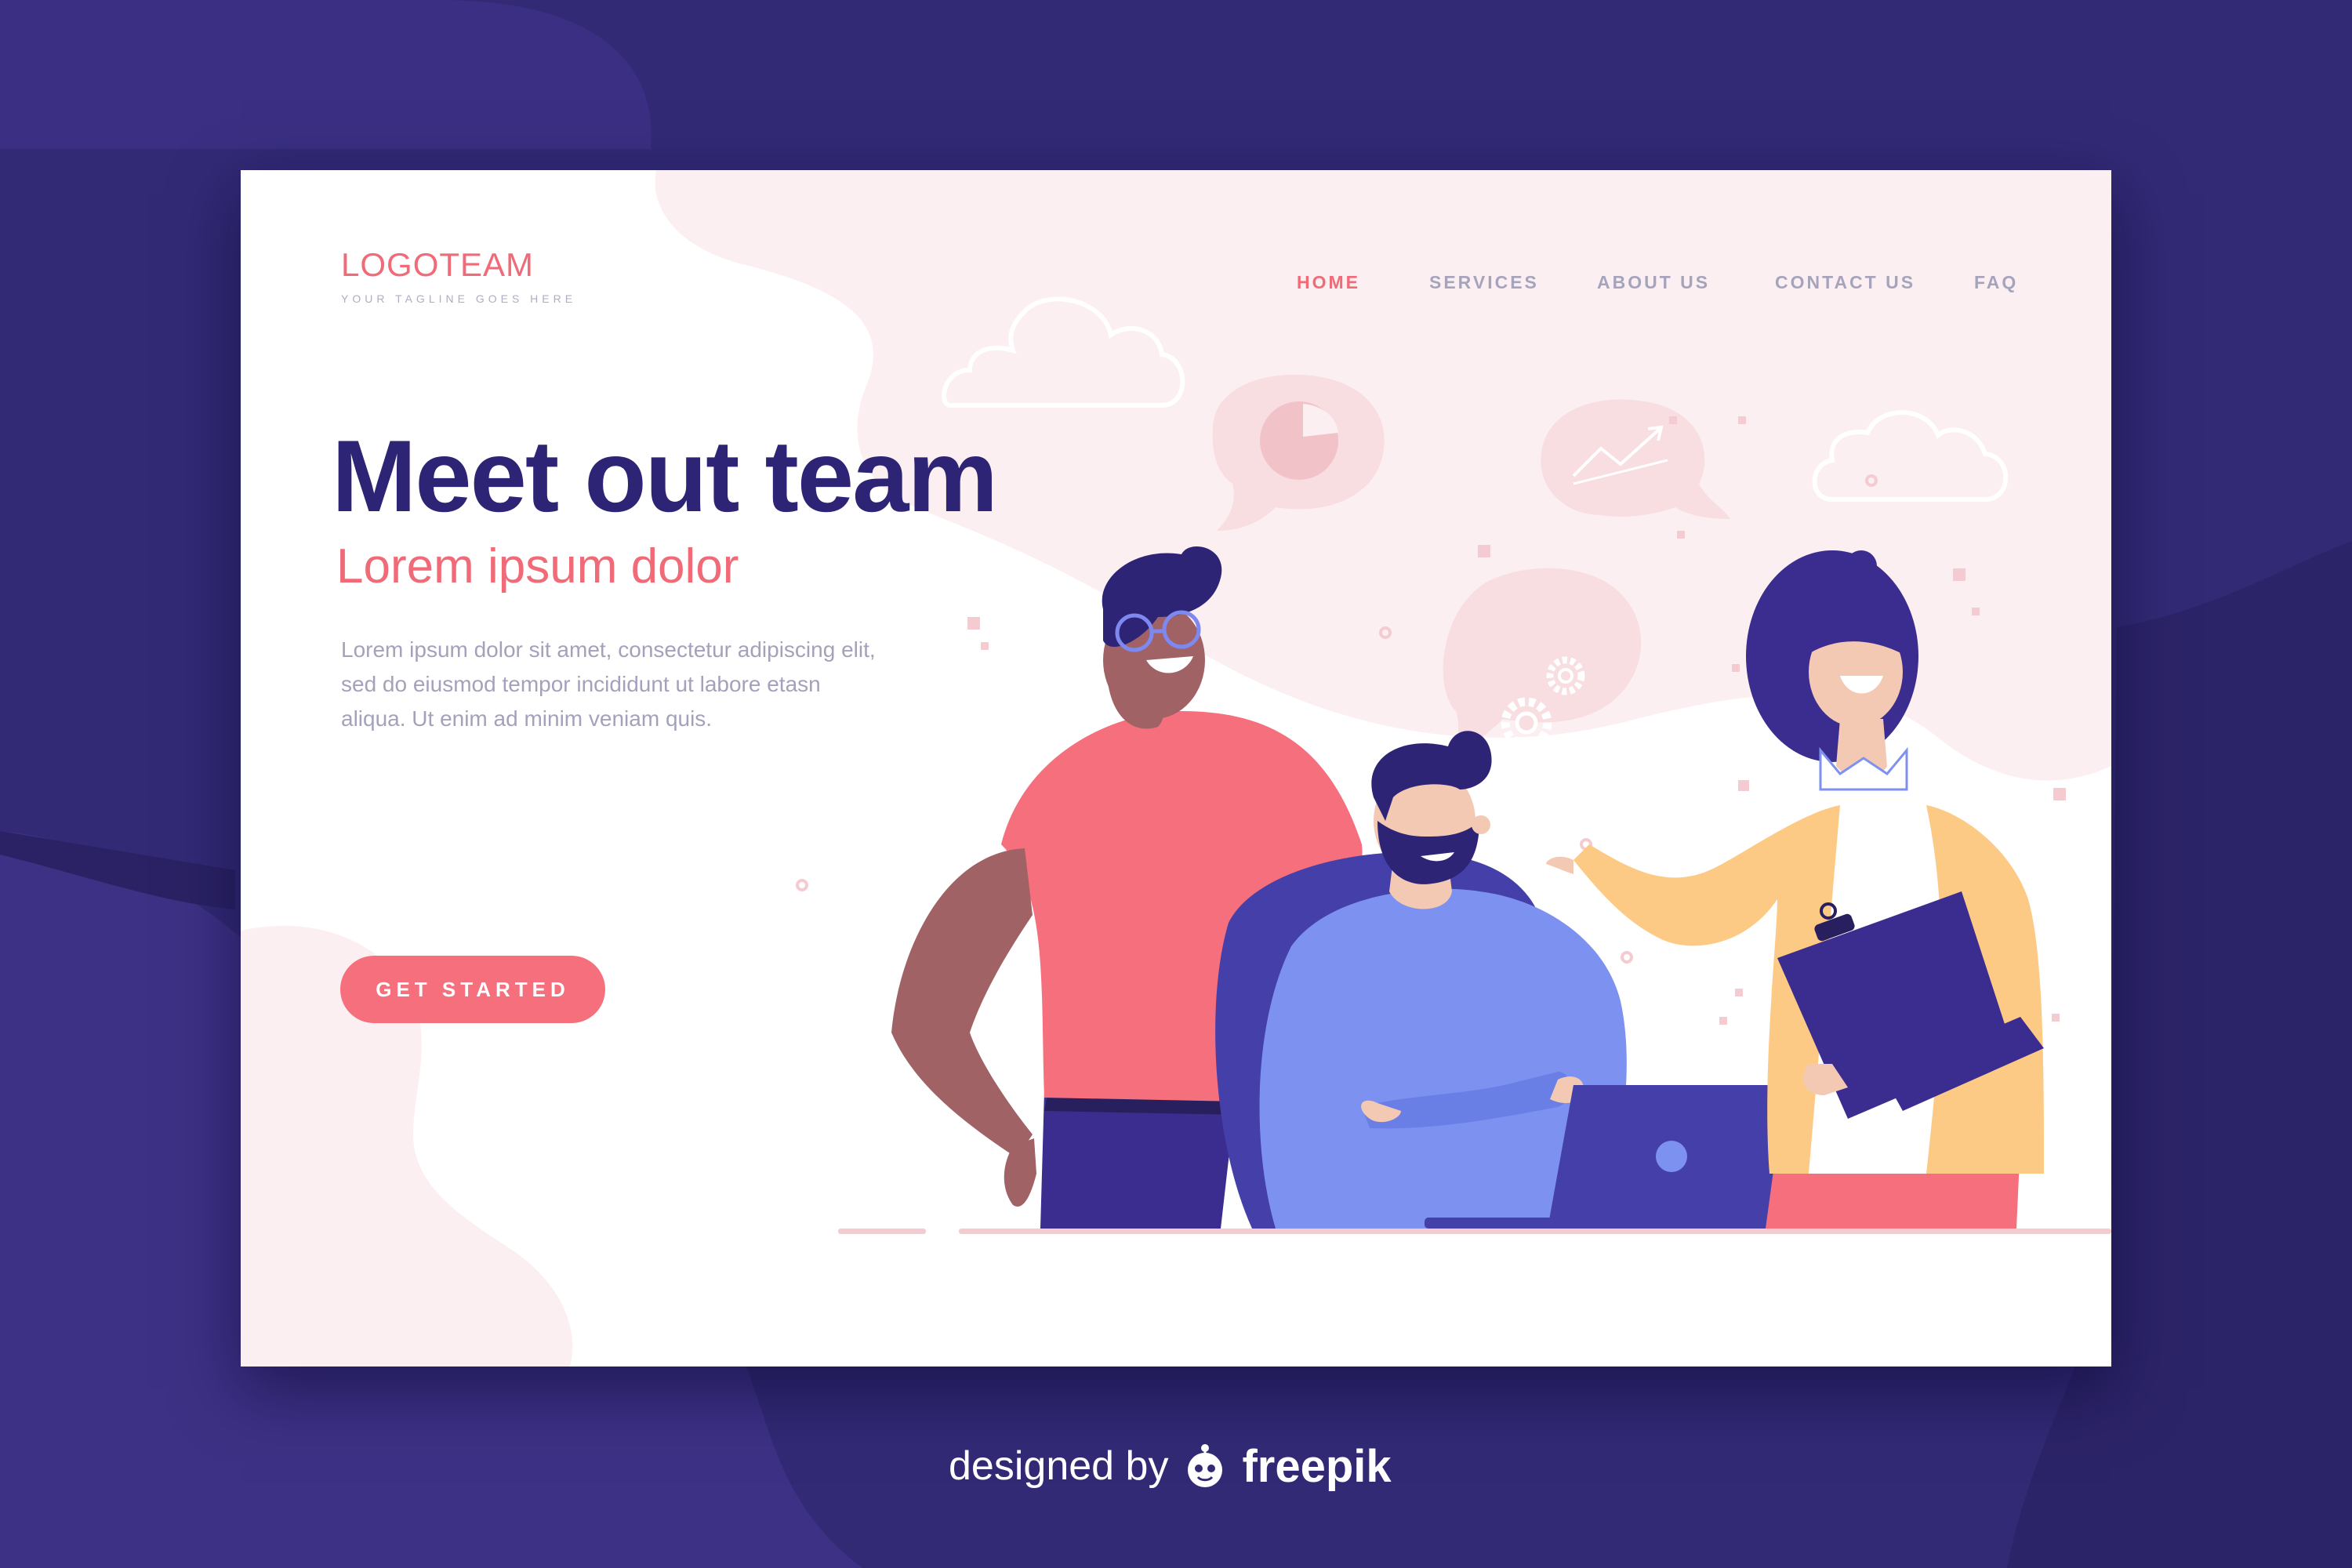 This screenshot has height=1568, width=2352. Describe the element at coordinates (1636, 459) in the screenshot. I see `trend-line-icon` at that location.